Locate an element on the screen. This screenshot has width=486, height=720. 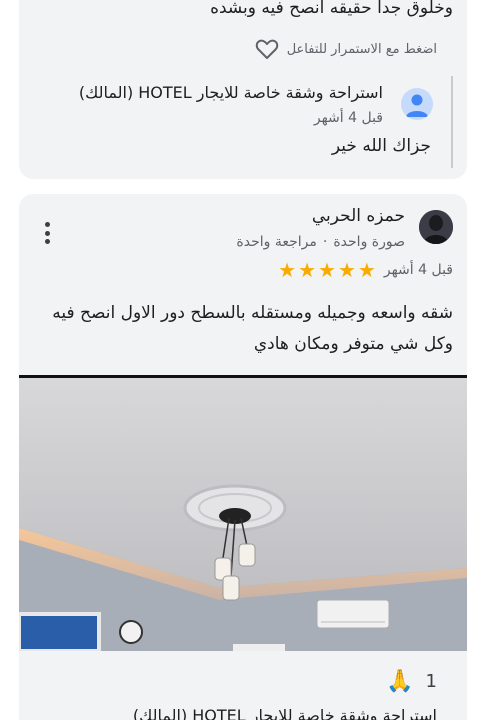
author-avatar is located at coordinates (436, 227).